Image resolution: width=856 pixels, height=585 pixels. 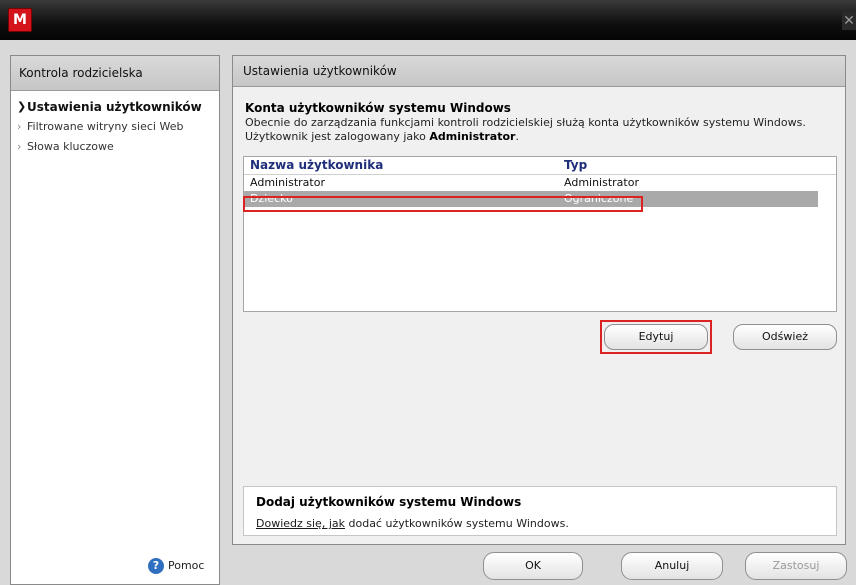 What do you see at coordinates (271, 198) in the screenshot?
I see `row-username: Dziecko` at bounding box center [271, 198].